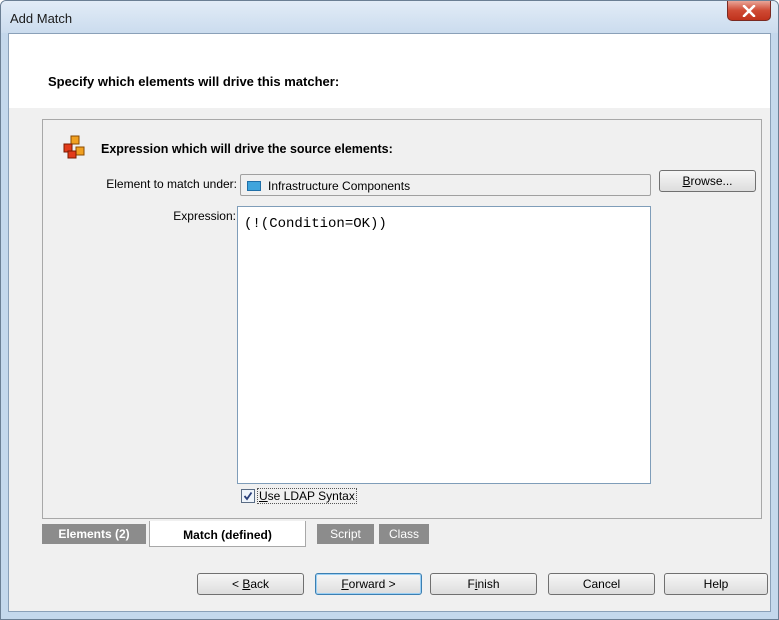 The width and height of the screenshot is (779, 620). What do you see at coordinates (41, 18) in the screenshot?
I see `window-title: Add Match` at bounding box center [41, 18].